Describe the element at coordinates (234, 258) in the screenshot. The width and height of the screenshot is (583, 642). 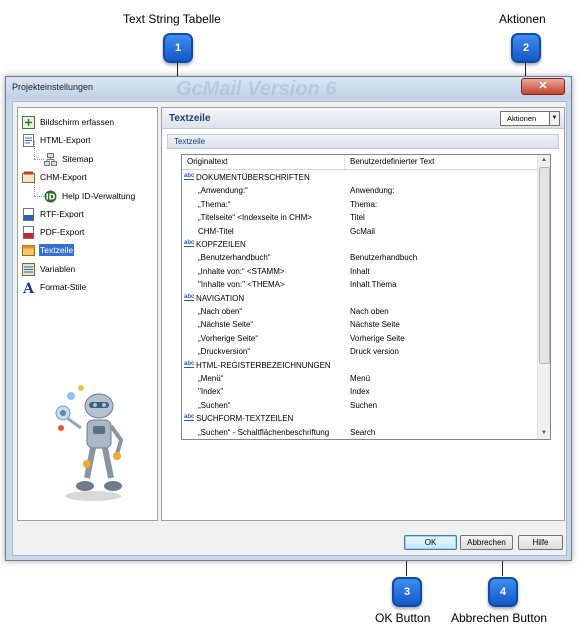
I see `original-text-cell: „Benutzerhandbuch“` at that location.